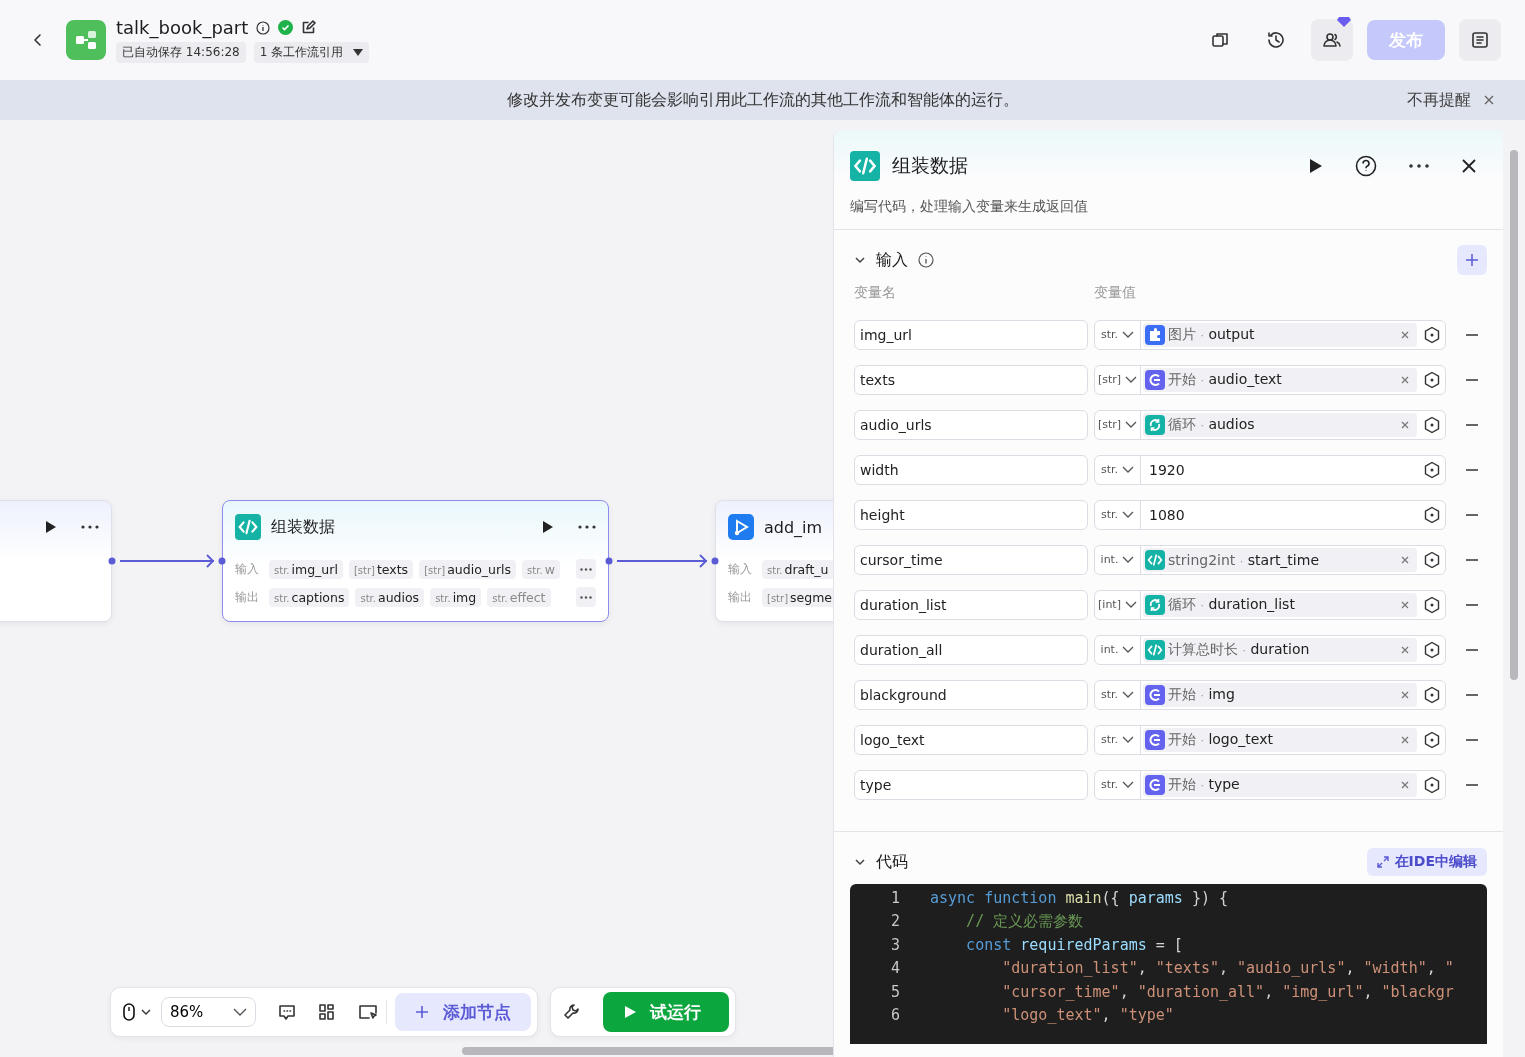 This screenshot has height=1057, width=1525. I want to click on value-field: str. 1920, so click(1270, 469).